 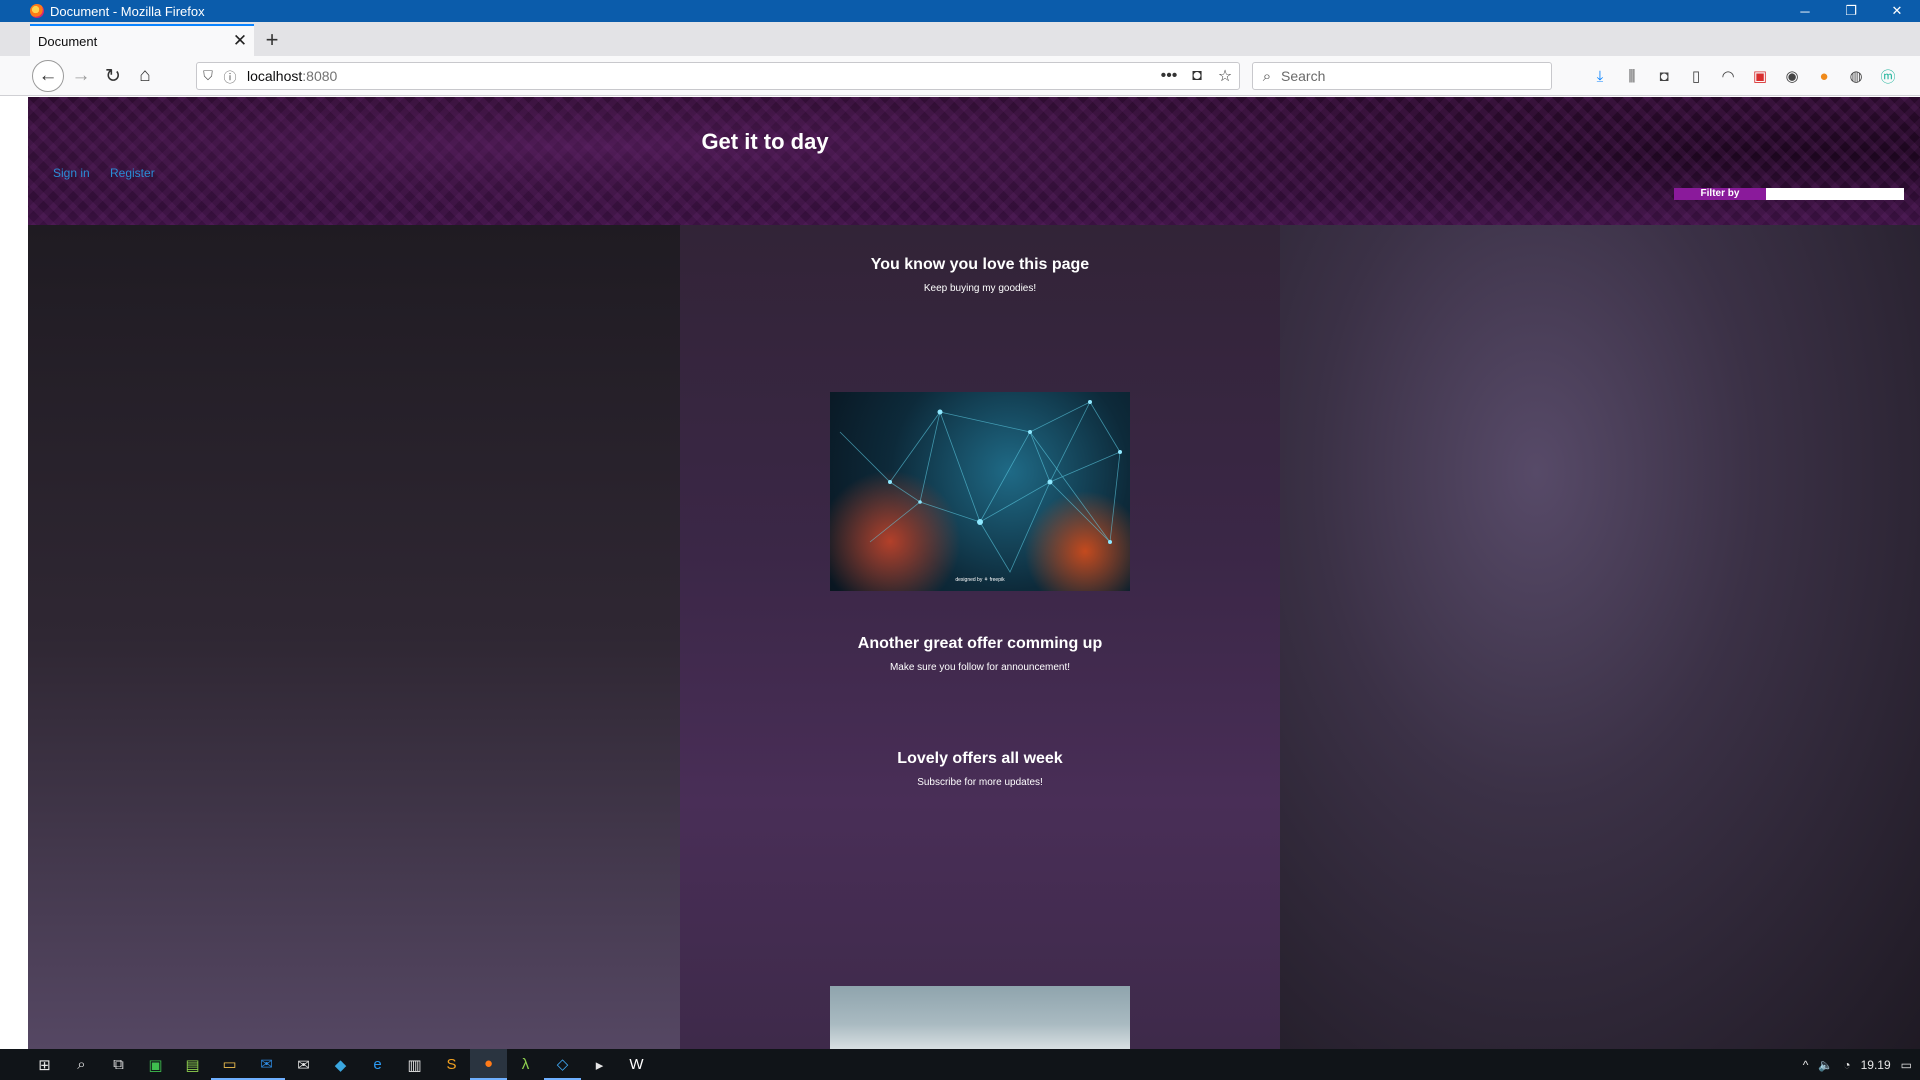 What do you see at coordinates (1760, 76) in the screenshot?
I see `extension-red-icon: ▣` at bounding box center [1760, 76].